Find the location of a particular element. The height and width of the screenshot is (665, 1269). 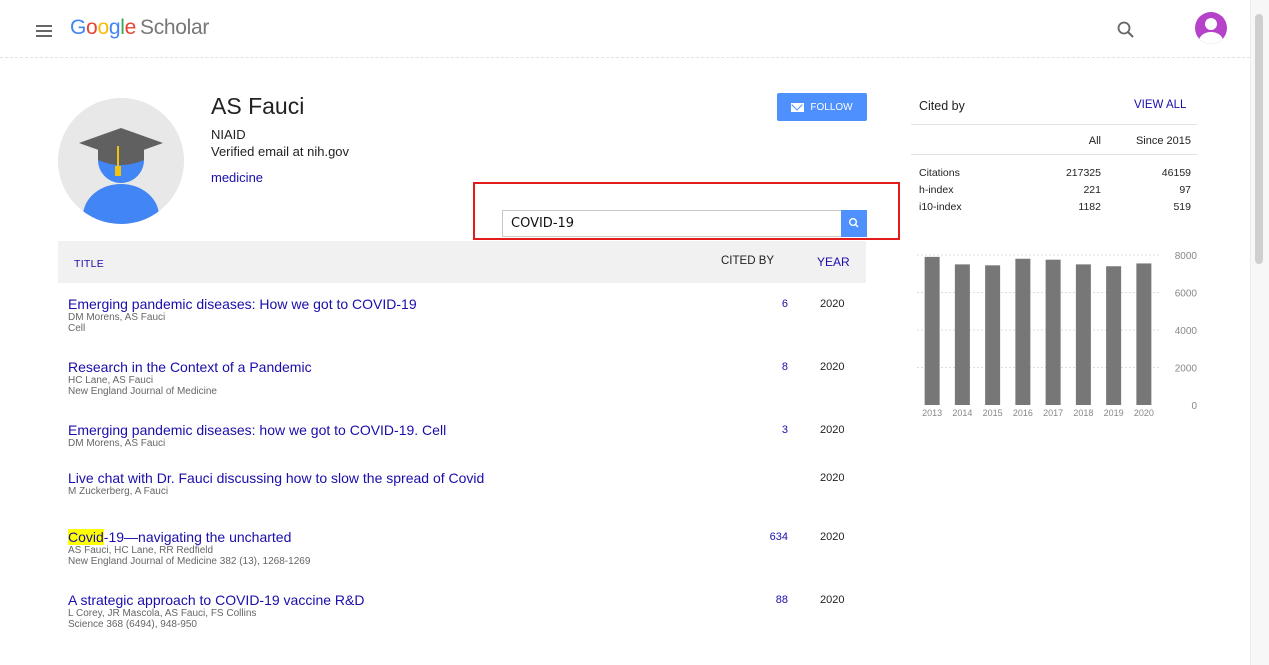

profile-name: AS Fauci is located at coordinates (258, 106).